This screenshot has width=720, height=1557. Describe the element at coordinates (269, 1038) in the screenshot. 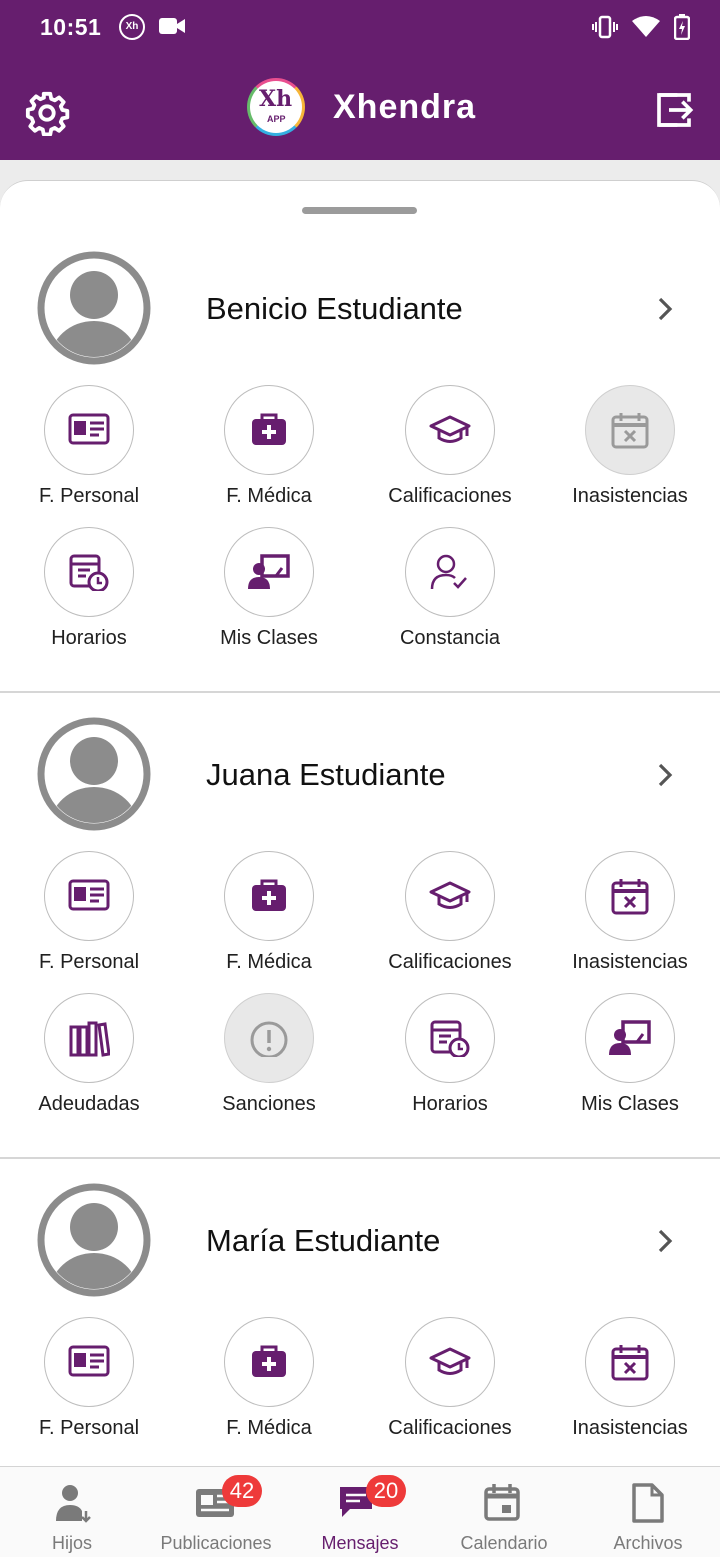

I see `alert-circle-icon` at that location.